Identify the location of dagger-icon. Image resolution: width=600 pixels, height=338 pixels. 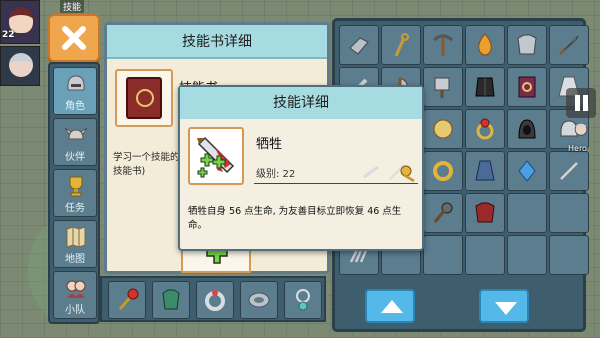
(568, 45).